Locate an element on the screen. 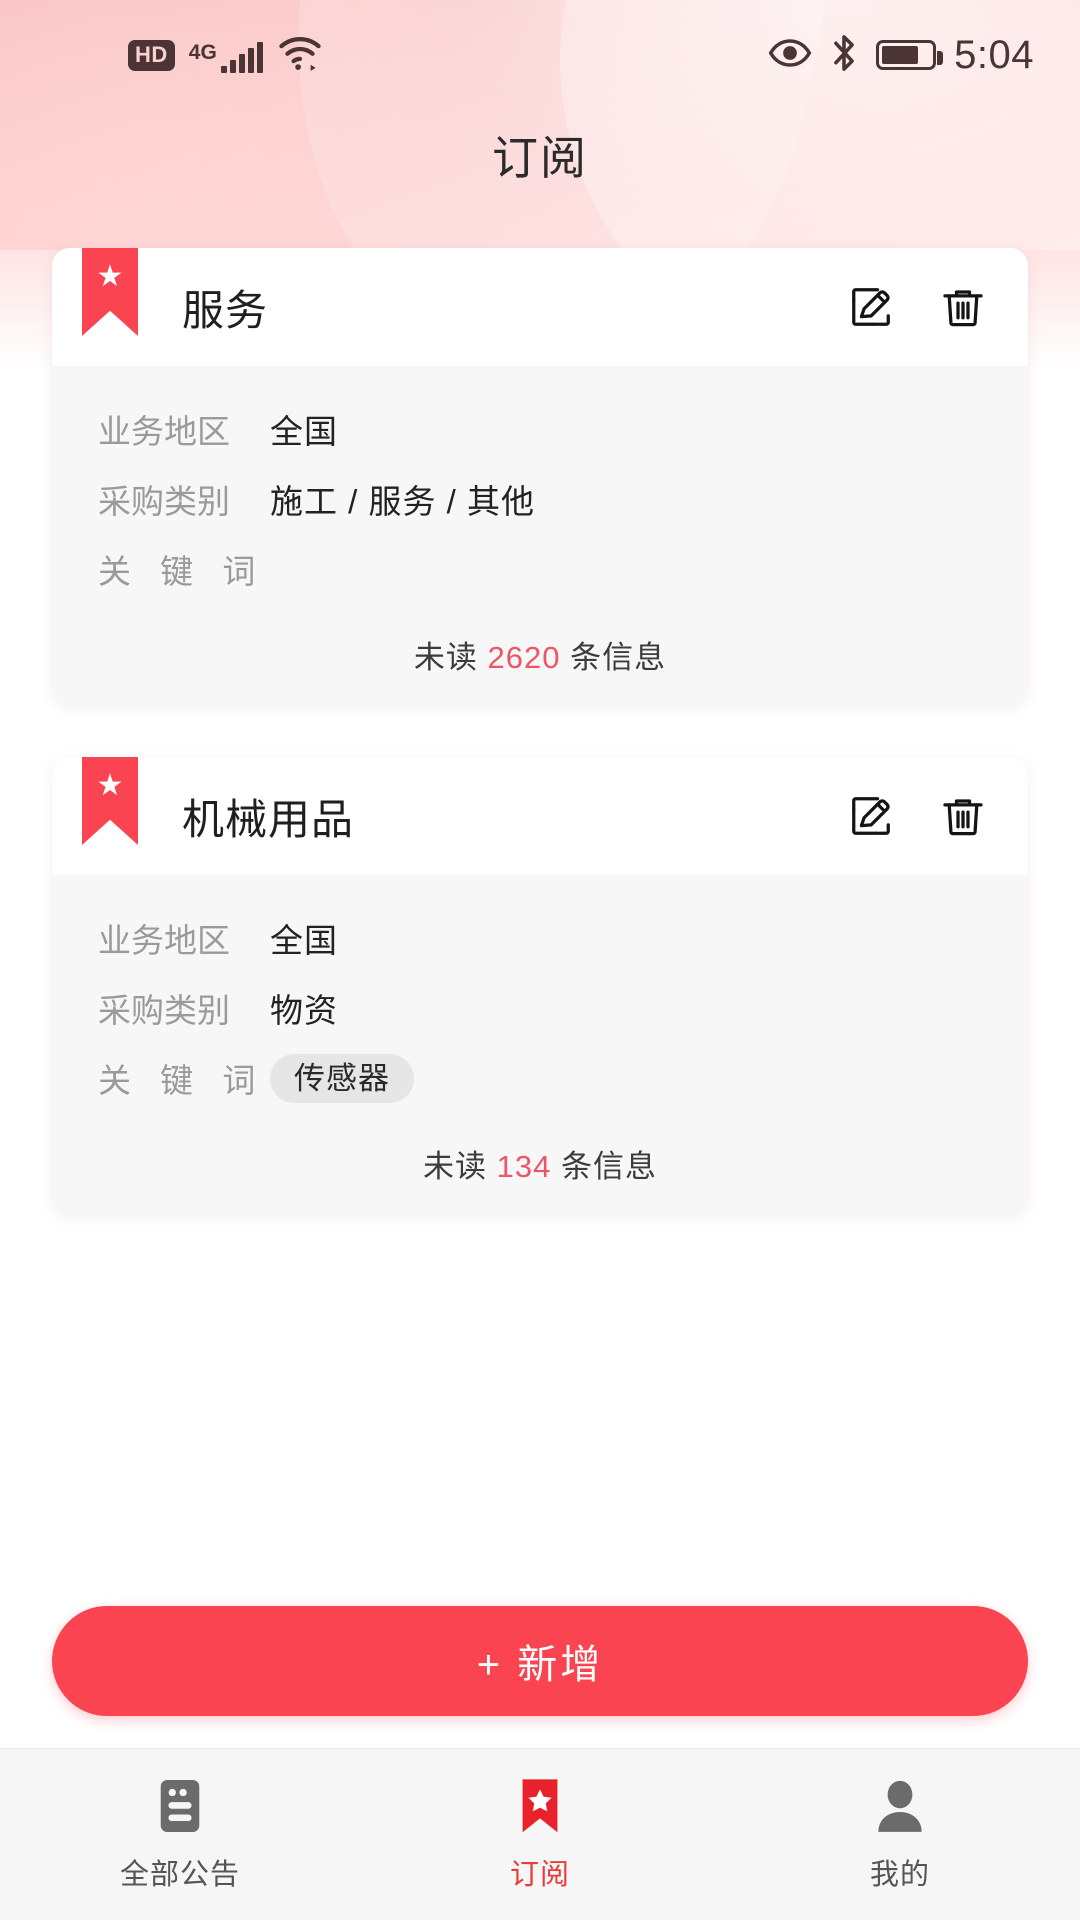  nav-label: 我的 is located at coordinates (899, 1874).